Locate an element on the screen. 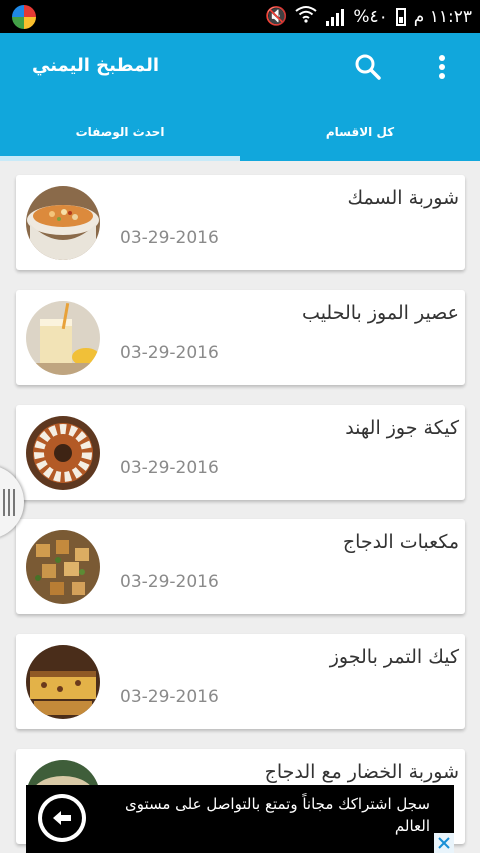 The width and height of the screenshot is (480, 853). overflow-menu-button is located at coordinates (442, 67).